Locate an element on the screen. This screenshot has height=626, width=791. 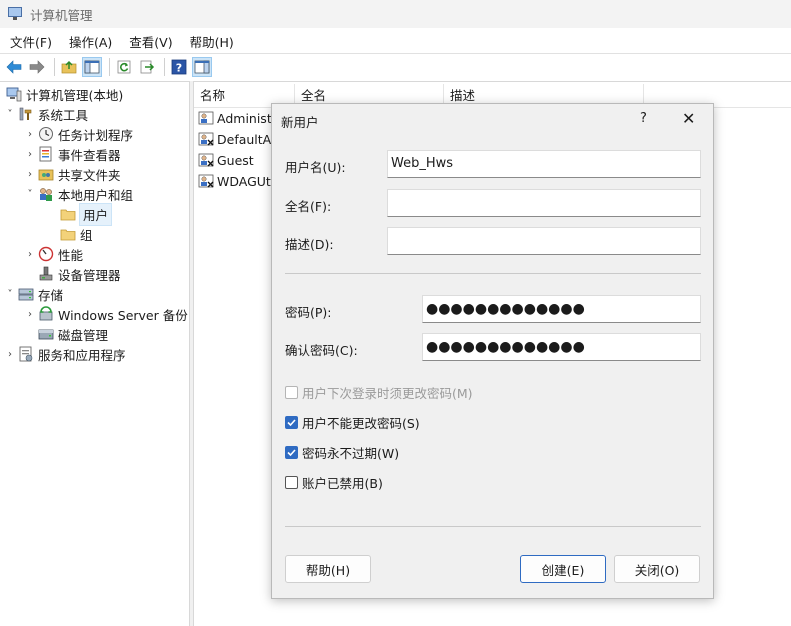
tree-item-label: 服务和应用程序 is located at coordinates (82, 355).